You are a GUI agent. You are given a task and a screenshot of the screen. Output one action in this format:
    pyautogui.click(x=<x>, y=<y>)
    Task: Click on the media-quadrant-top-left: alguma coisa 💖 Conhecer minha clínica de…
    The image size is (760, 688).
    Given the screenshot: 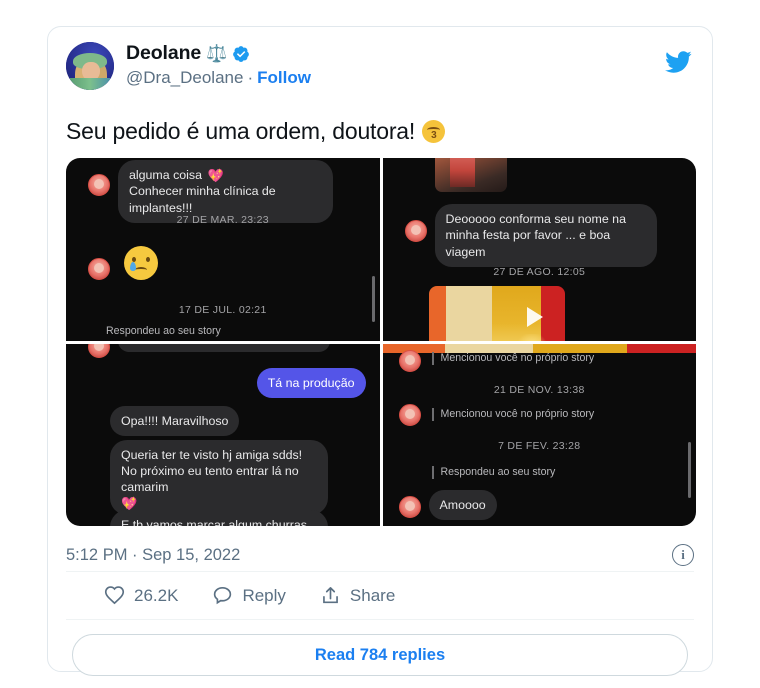 What is the action you would take?
    pyautogui.click(x=223, y=249)
    